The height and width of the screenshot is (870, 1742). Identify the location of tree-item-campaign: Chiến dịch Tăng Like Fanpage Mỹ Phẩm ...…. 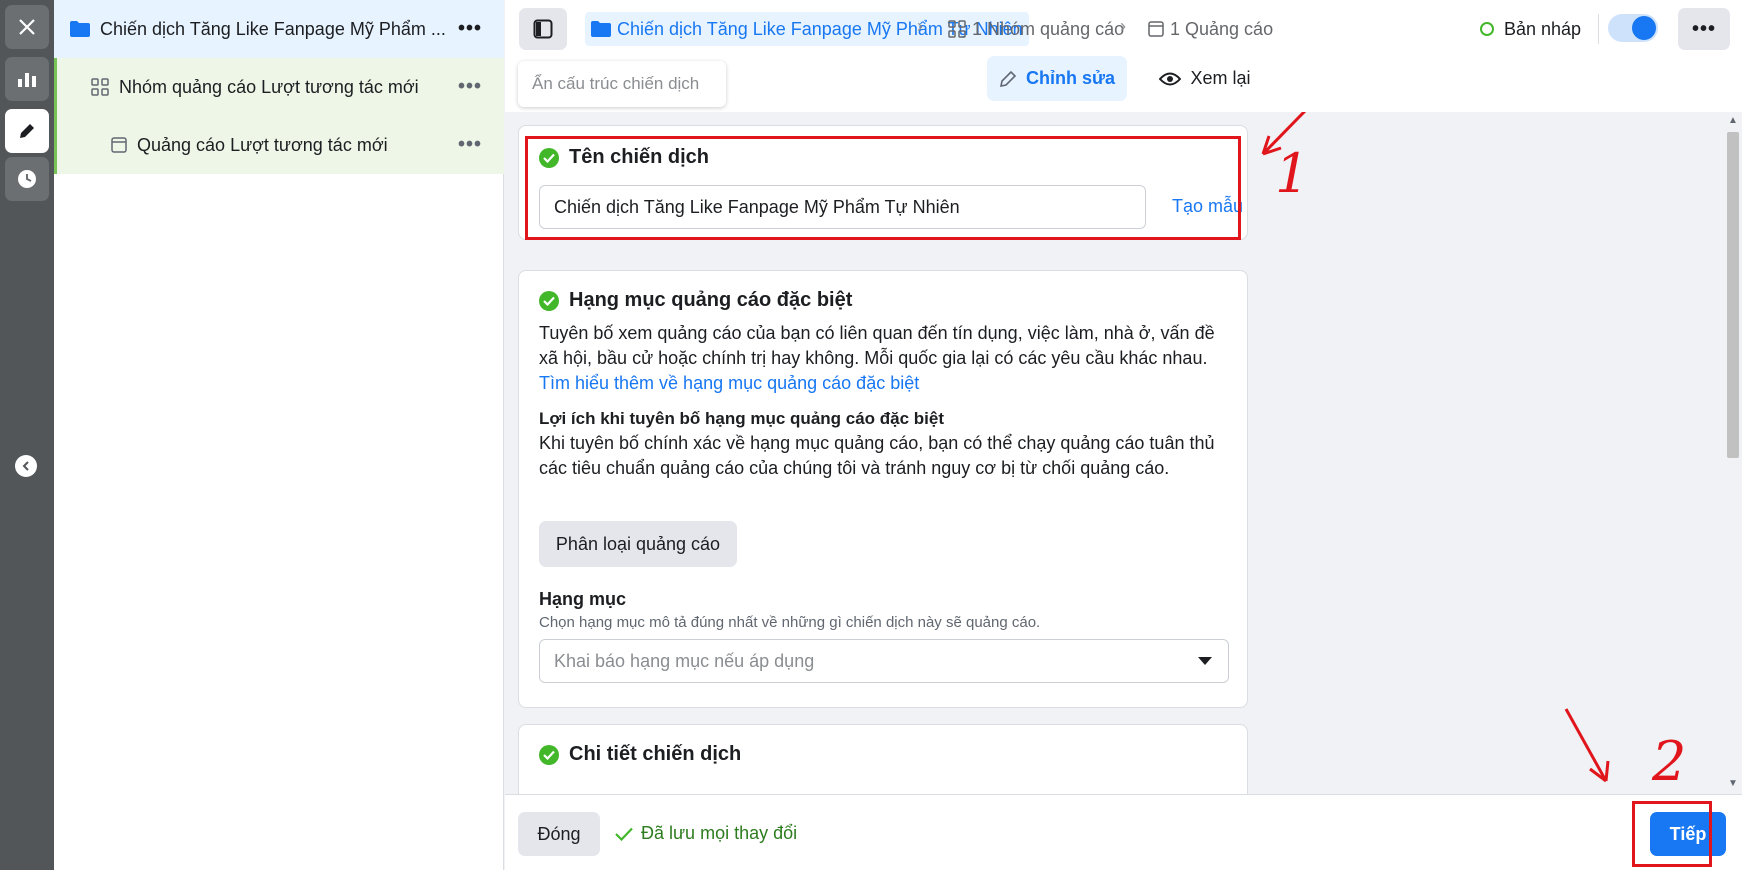
(279, 29).